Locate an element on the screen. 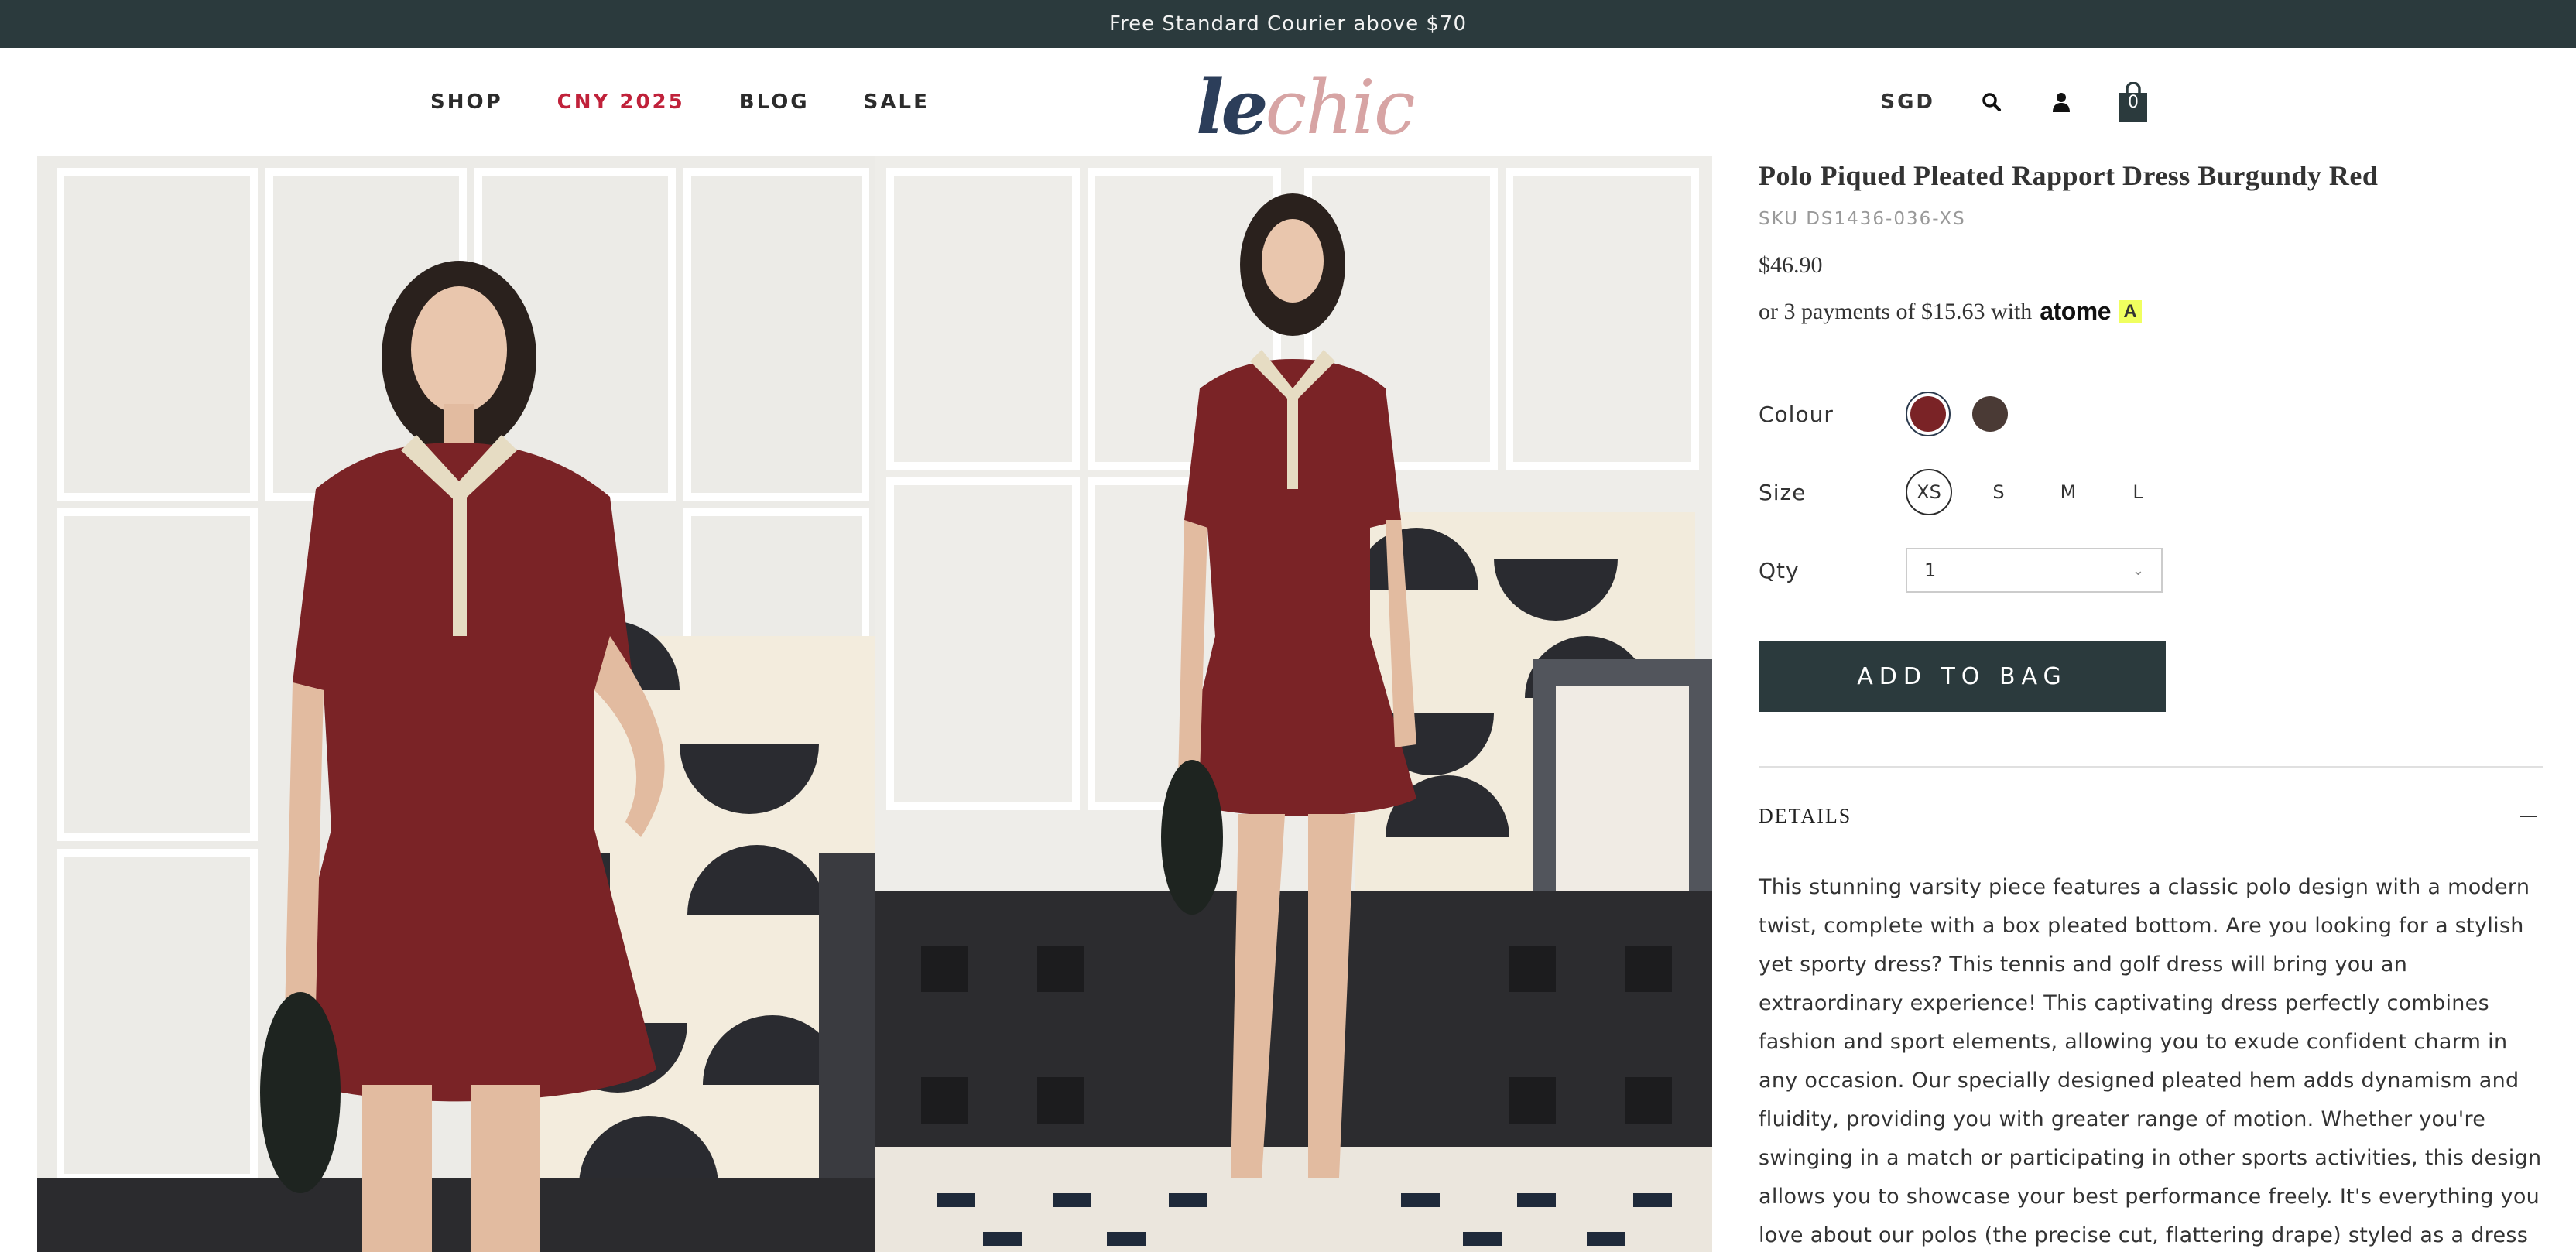 This screenshot has height=1252, width=2576. promo-banner: Free Standard Courier above $70 is located at coordinates (1288, 24).